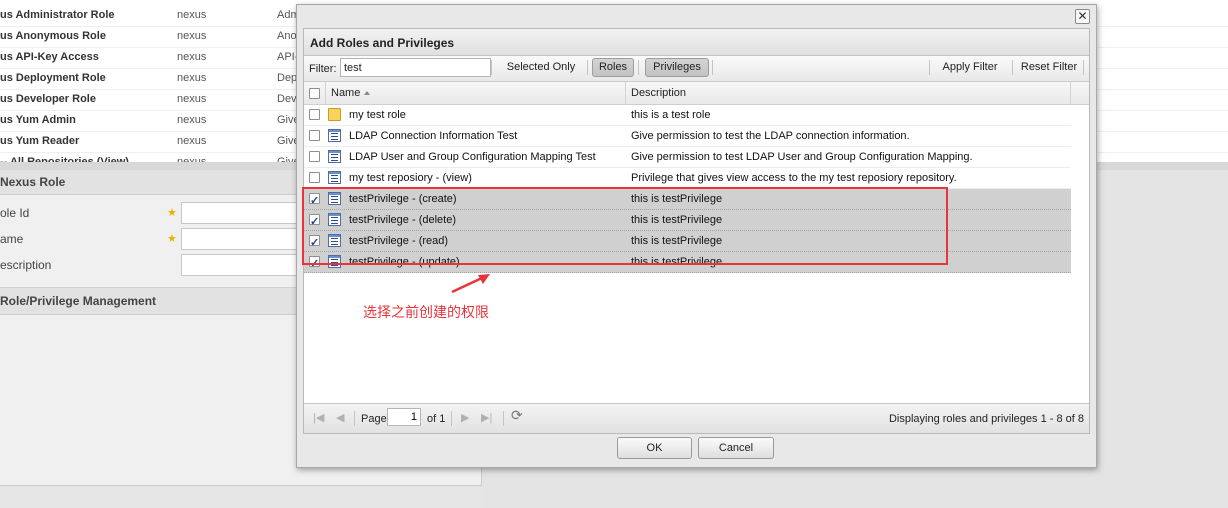 Image resolution: width=1228 pixels, height=508 pixels. I want to click on filter-label: Filter:, so click(323, 69).